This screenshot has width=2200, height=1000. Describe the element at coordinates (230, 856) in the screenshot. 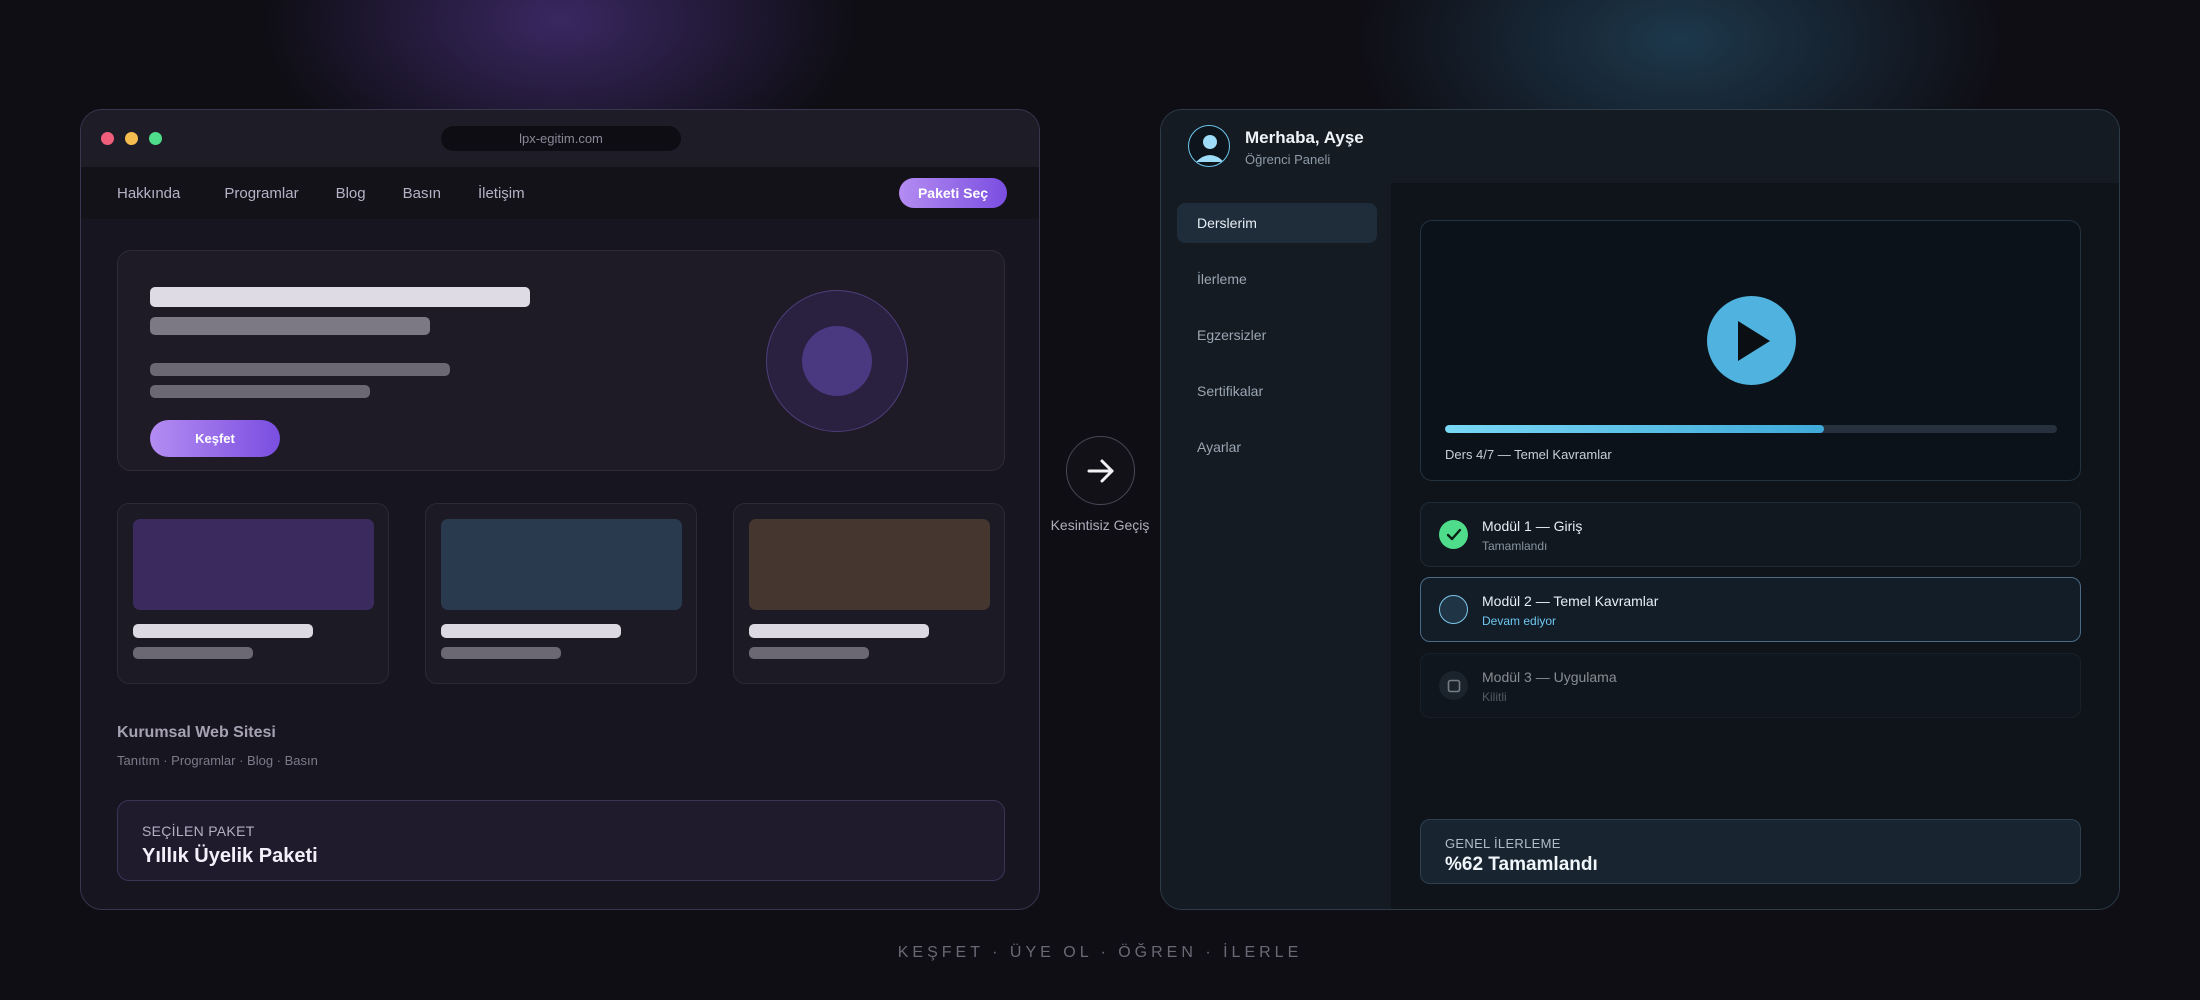

I see `selected-package-value: Yıllık Üyelik Paketi` at that location.